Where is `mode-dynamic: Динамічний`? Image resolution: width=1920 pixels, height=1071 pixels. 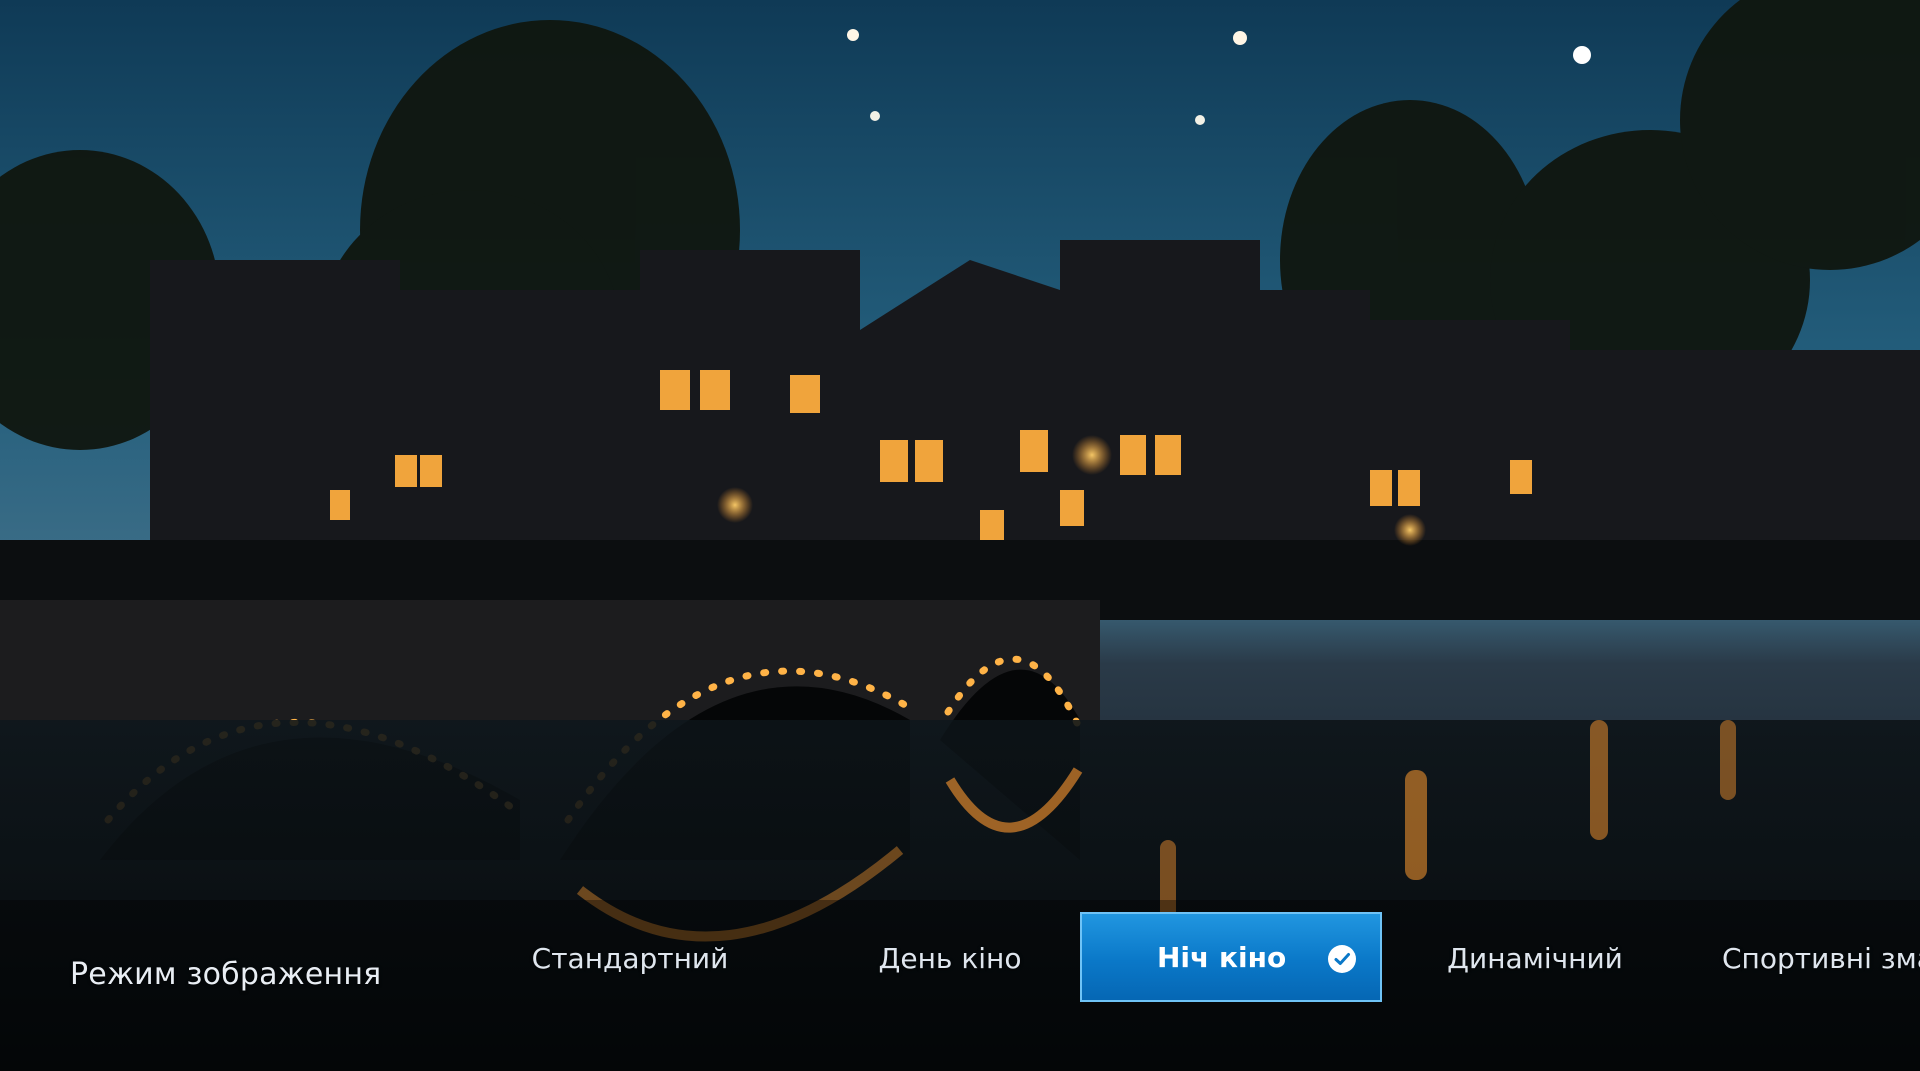 mode-dynamic: Динамічний is located at coordinates (1535, 958).